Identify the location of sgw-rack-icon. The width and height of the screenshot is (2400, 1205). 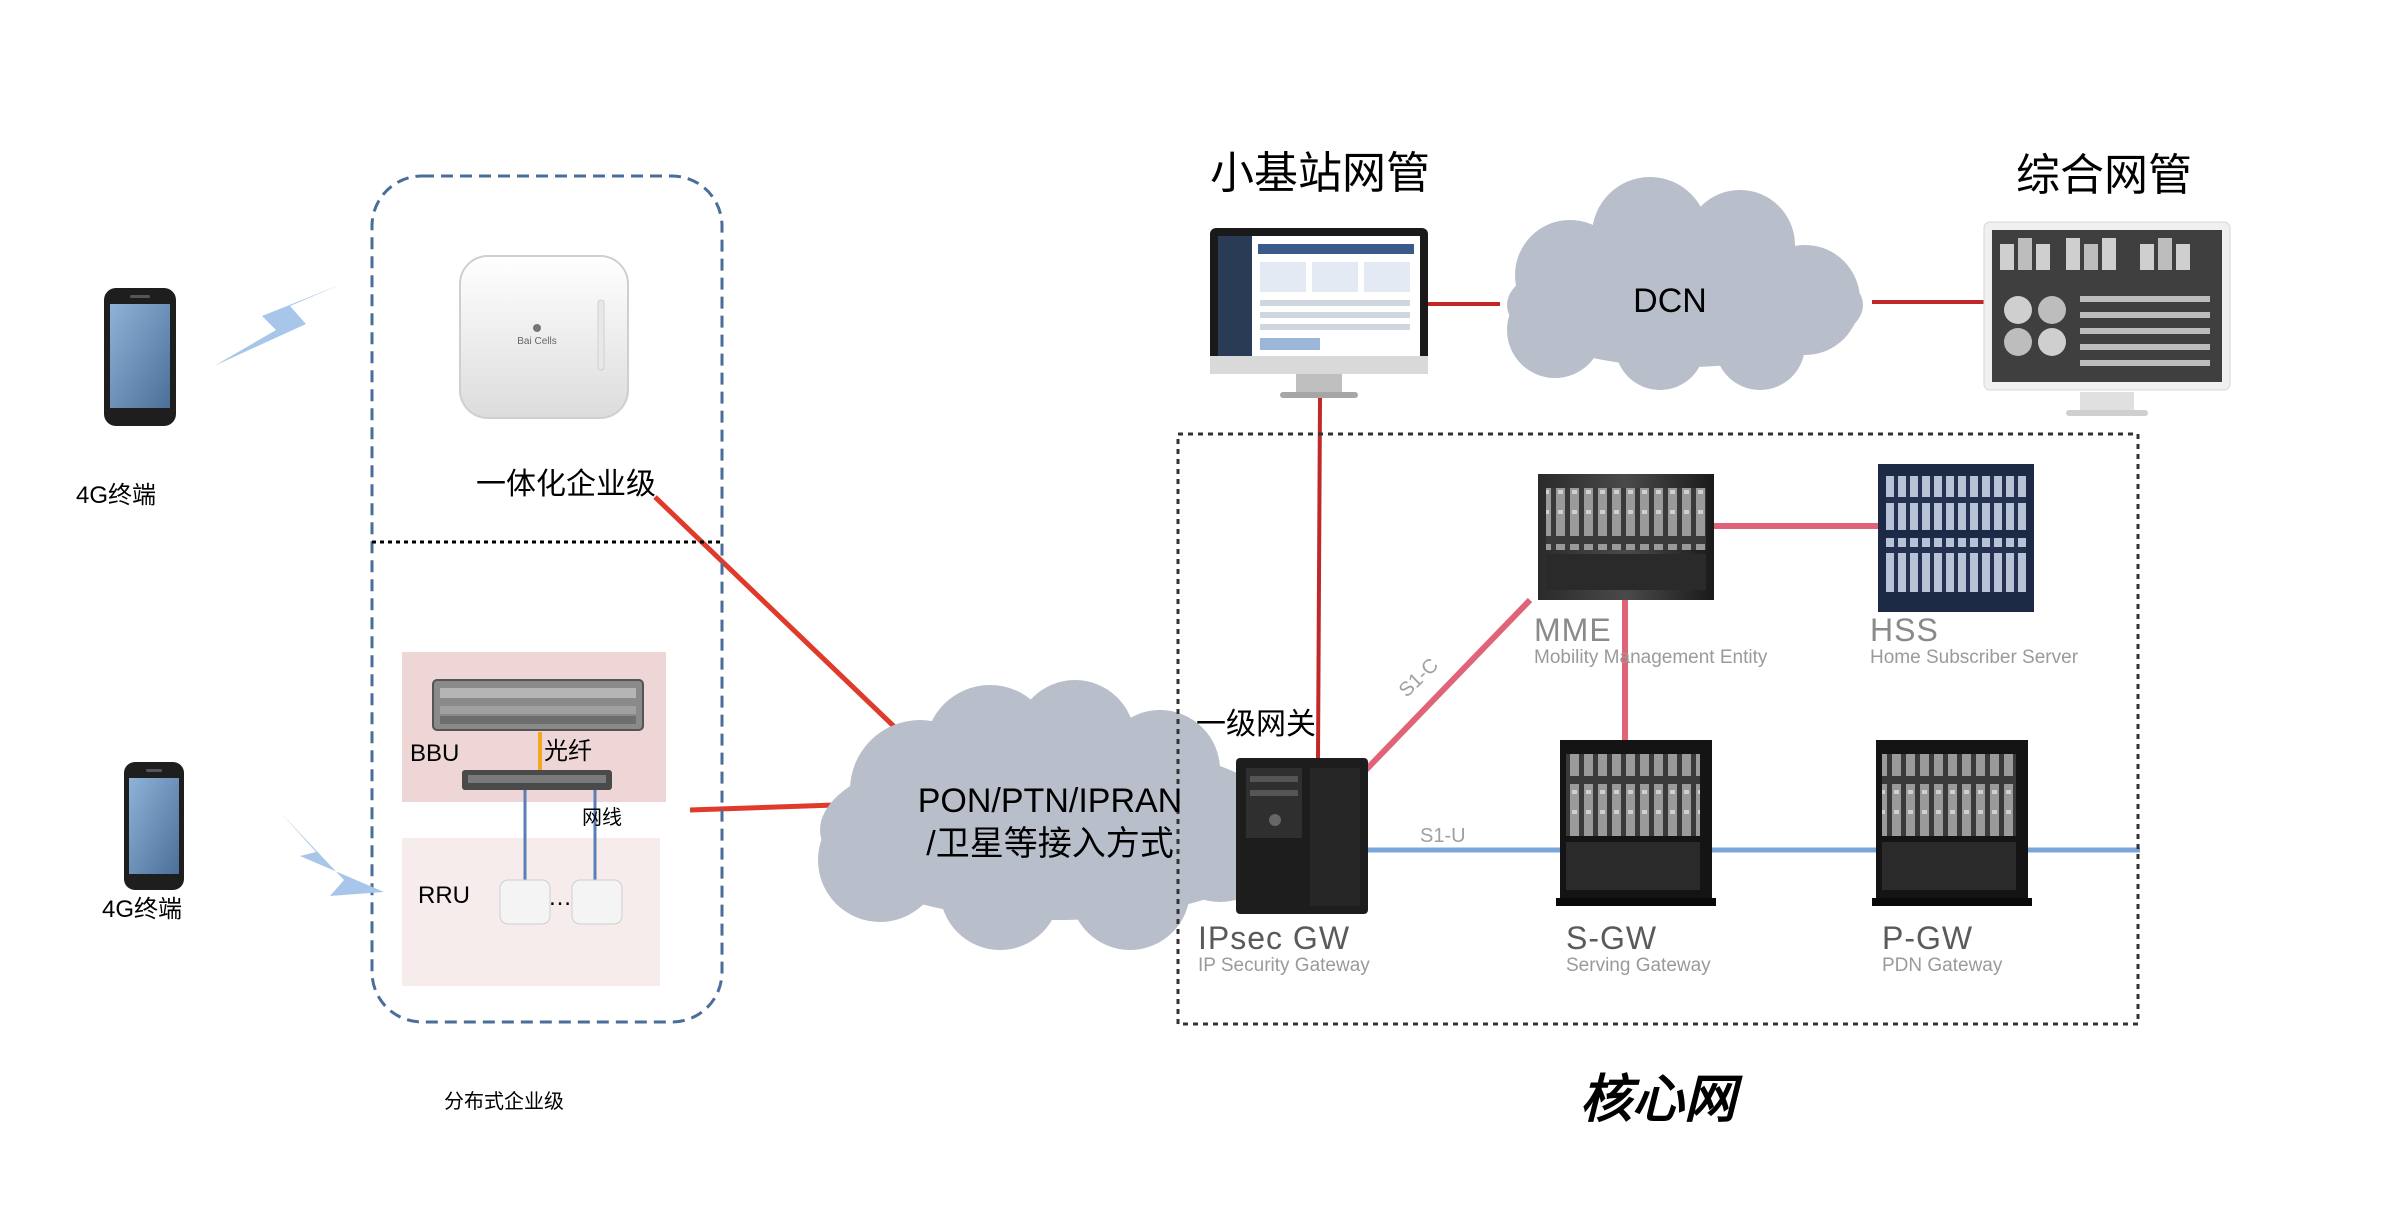
(1636, 823).